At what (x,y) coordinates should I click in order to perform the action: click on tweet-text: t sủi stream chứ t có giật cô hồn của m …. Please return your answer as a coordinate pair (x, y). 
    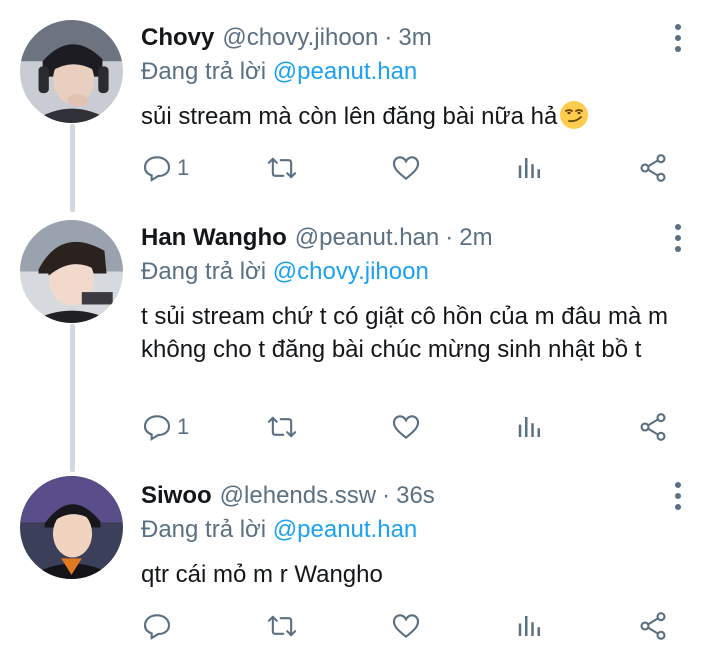
    Looking at the image, I should click on (404, 333).